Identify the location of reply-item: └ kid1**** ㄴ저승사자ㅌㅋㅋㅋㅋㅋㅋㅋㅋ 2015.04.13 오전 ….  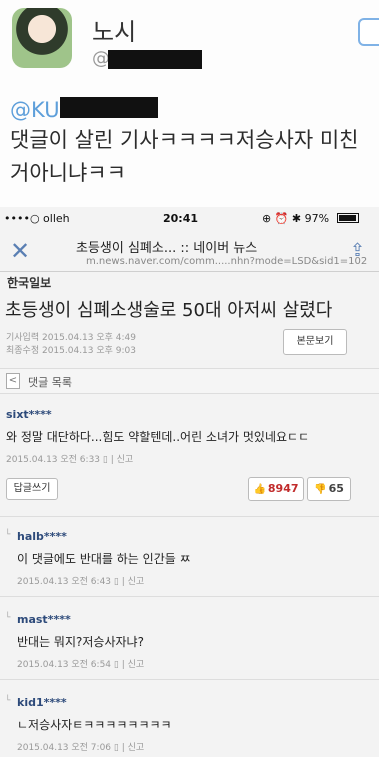
(189, 722).